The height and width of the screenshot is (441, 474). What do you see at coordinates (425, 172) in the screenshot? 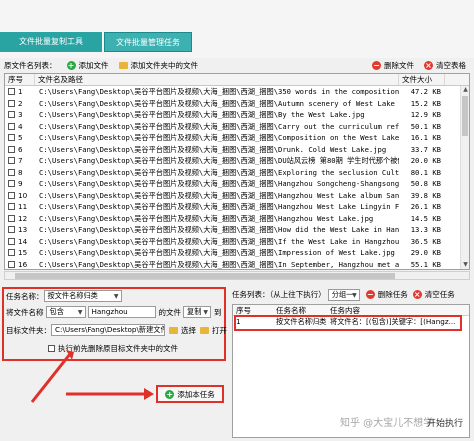
I see `row-size: 80.1 KB` at bounding box center [425, 172].